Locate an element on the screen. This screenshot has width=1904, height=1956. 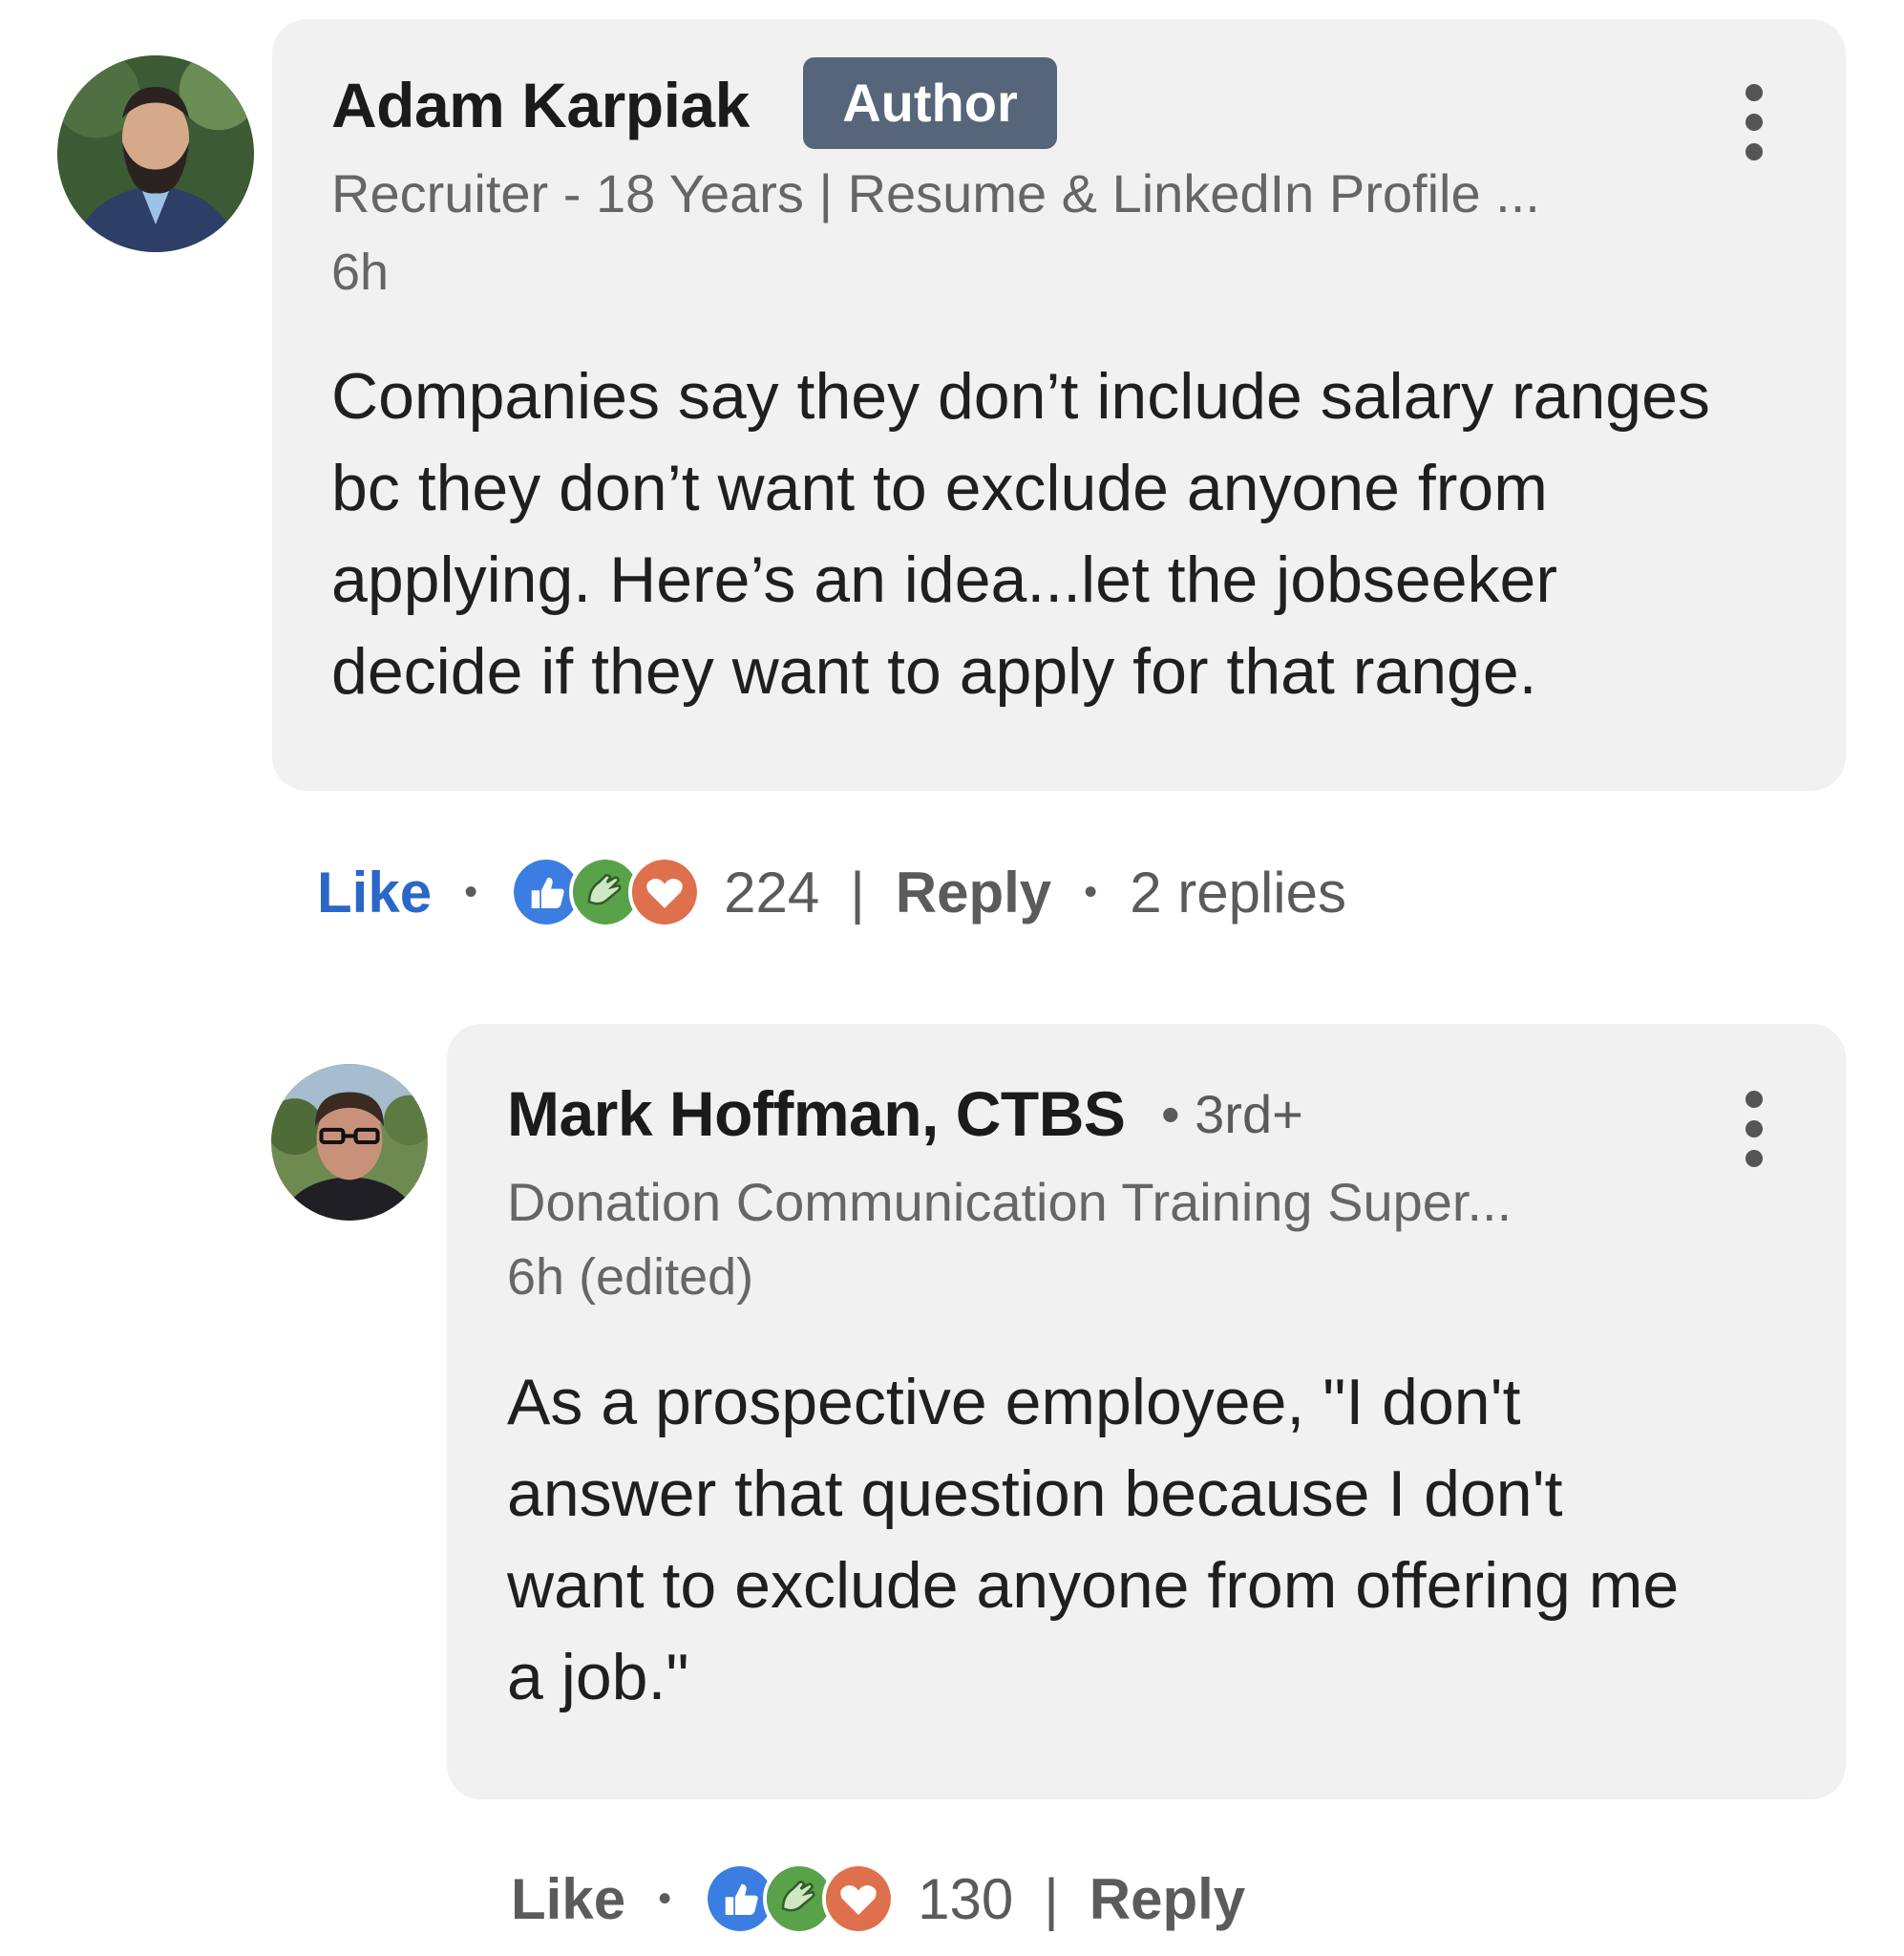
avatar-mark-hoffman is located at coordinates (350, 1143).